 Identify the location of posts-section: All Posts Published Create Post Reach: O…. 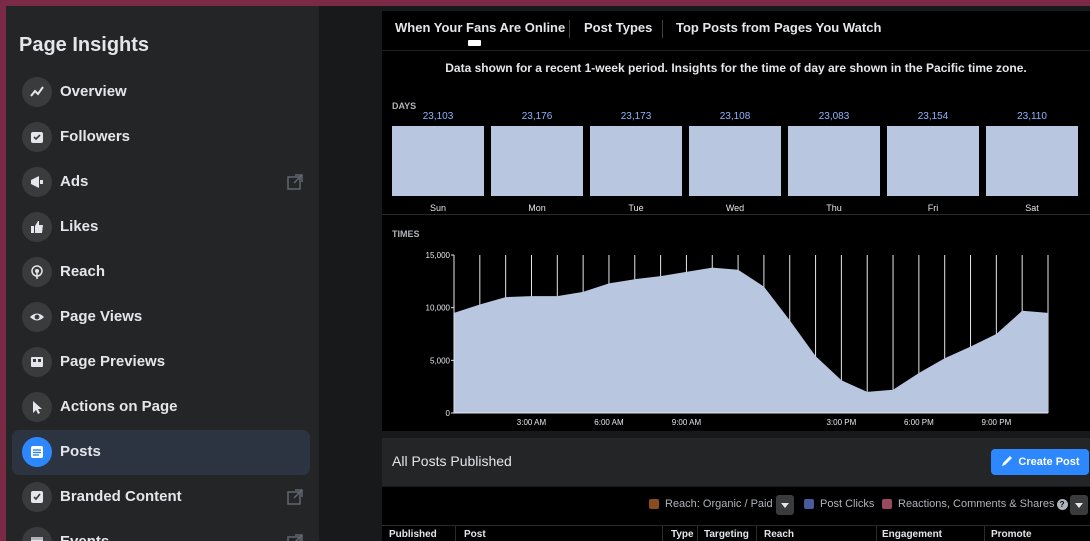
(736, 489).